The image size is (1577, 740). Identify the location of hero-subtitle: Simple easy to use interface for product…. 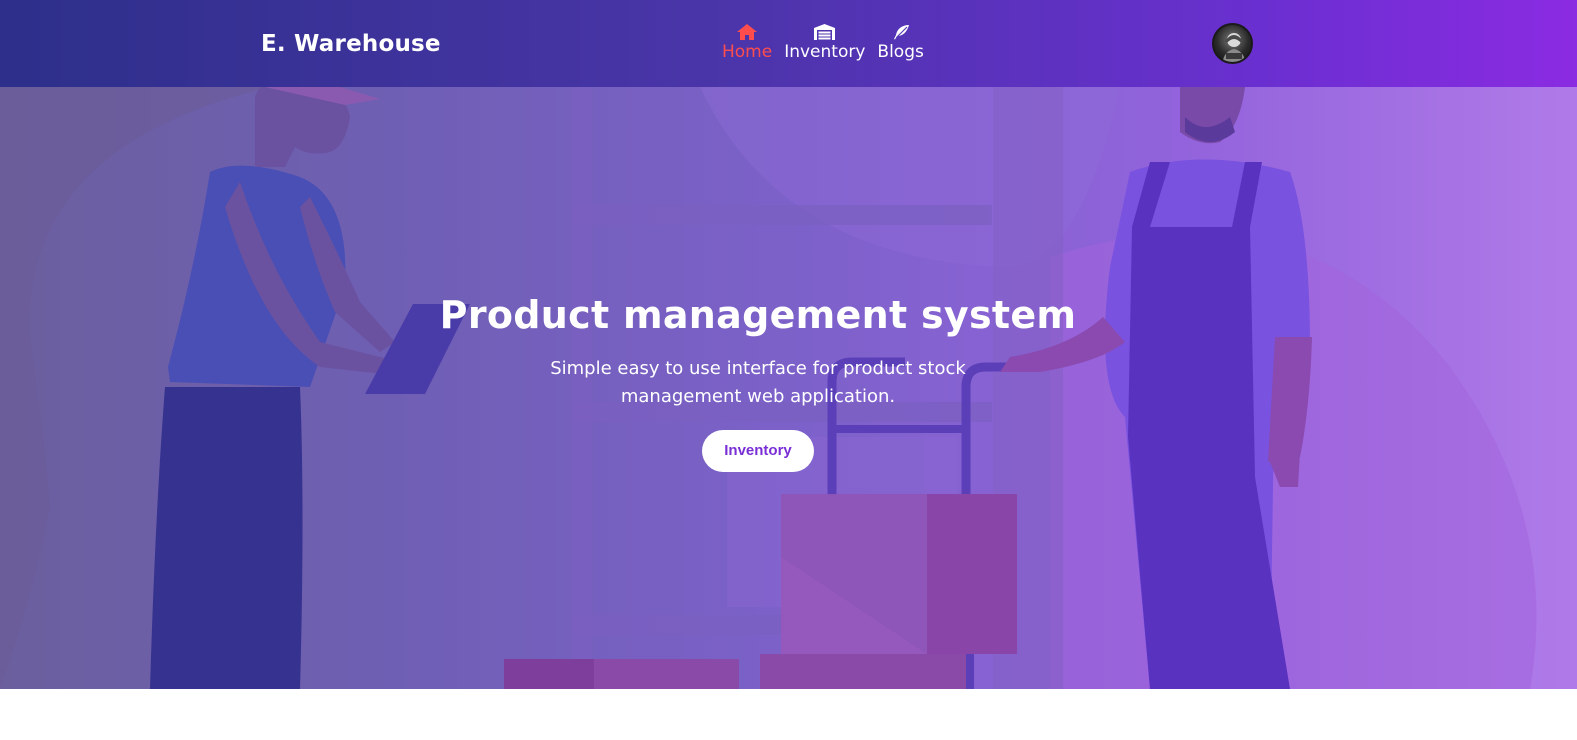
(758, 382).